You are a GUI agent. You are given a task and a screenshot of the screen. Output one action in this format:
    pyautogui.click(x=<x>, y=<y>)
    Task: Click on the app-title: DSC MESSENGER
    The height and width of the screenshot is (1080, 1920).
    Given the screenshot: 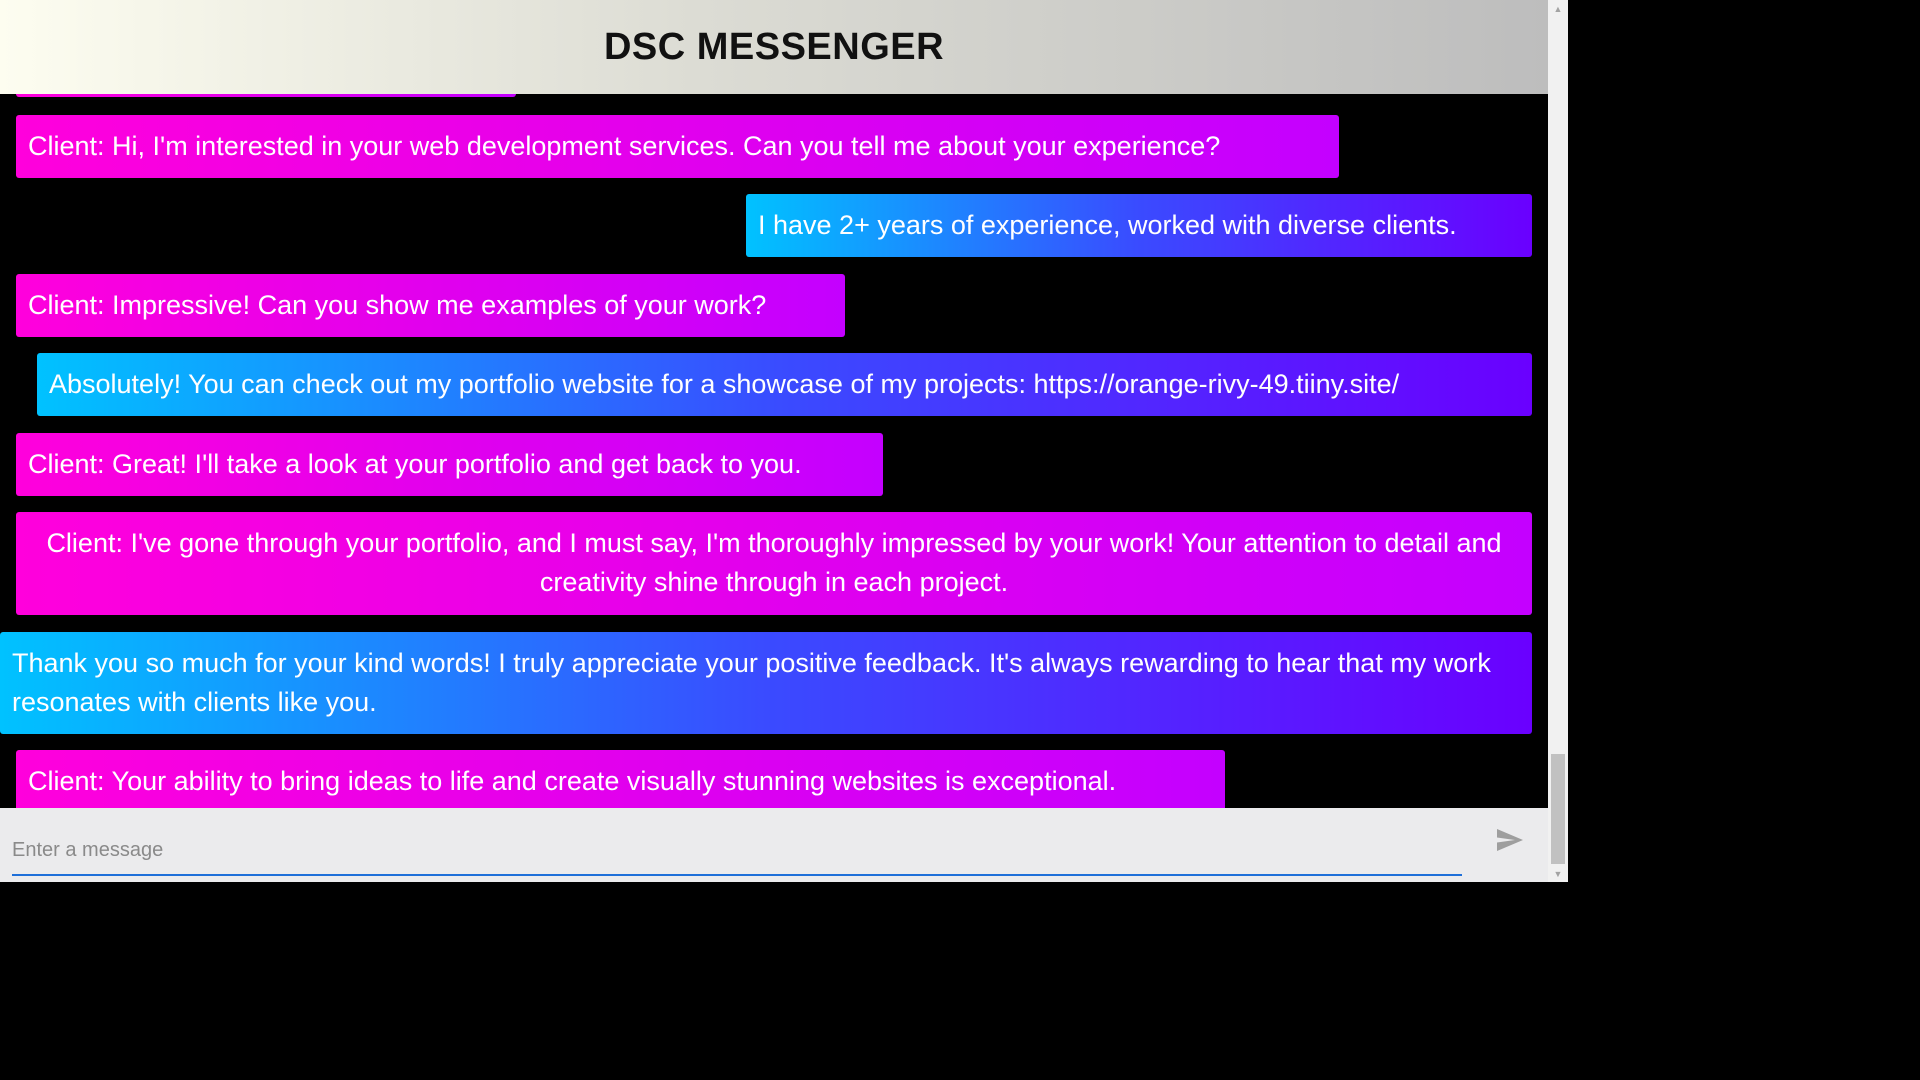 What is the action you would take?
    pyautogui.click(x=774, y=46)
    